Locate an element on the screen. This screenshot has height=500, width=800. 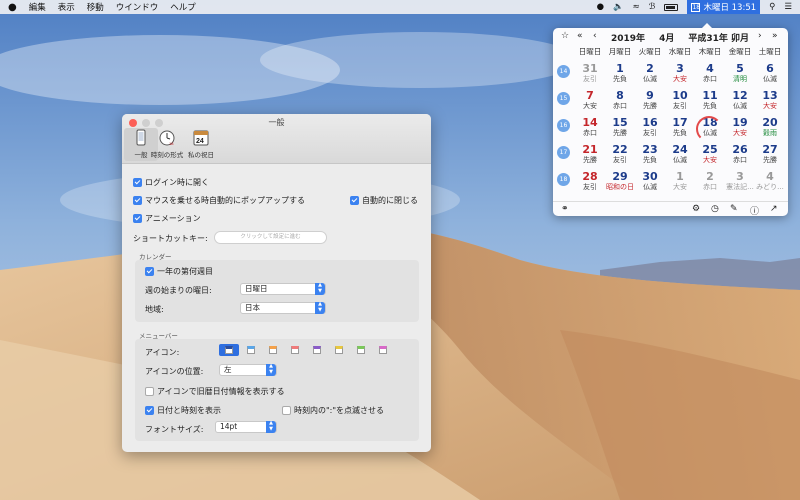
tab-my-holidays-label: 私の祝日 is located at coordinates (201, 155).